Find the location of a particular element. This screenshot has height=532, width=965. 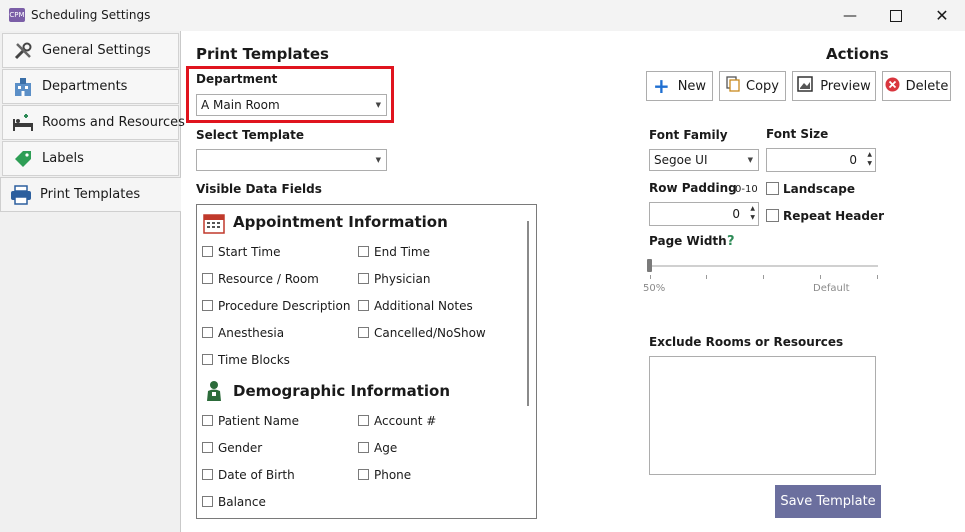

visible-data-fields-label: Visible Data Fields is located at coordinates (259, 189).